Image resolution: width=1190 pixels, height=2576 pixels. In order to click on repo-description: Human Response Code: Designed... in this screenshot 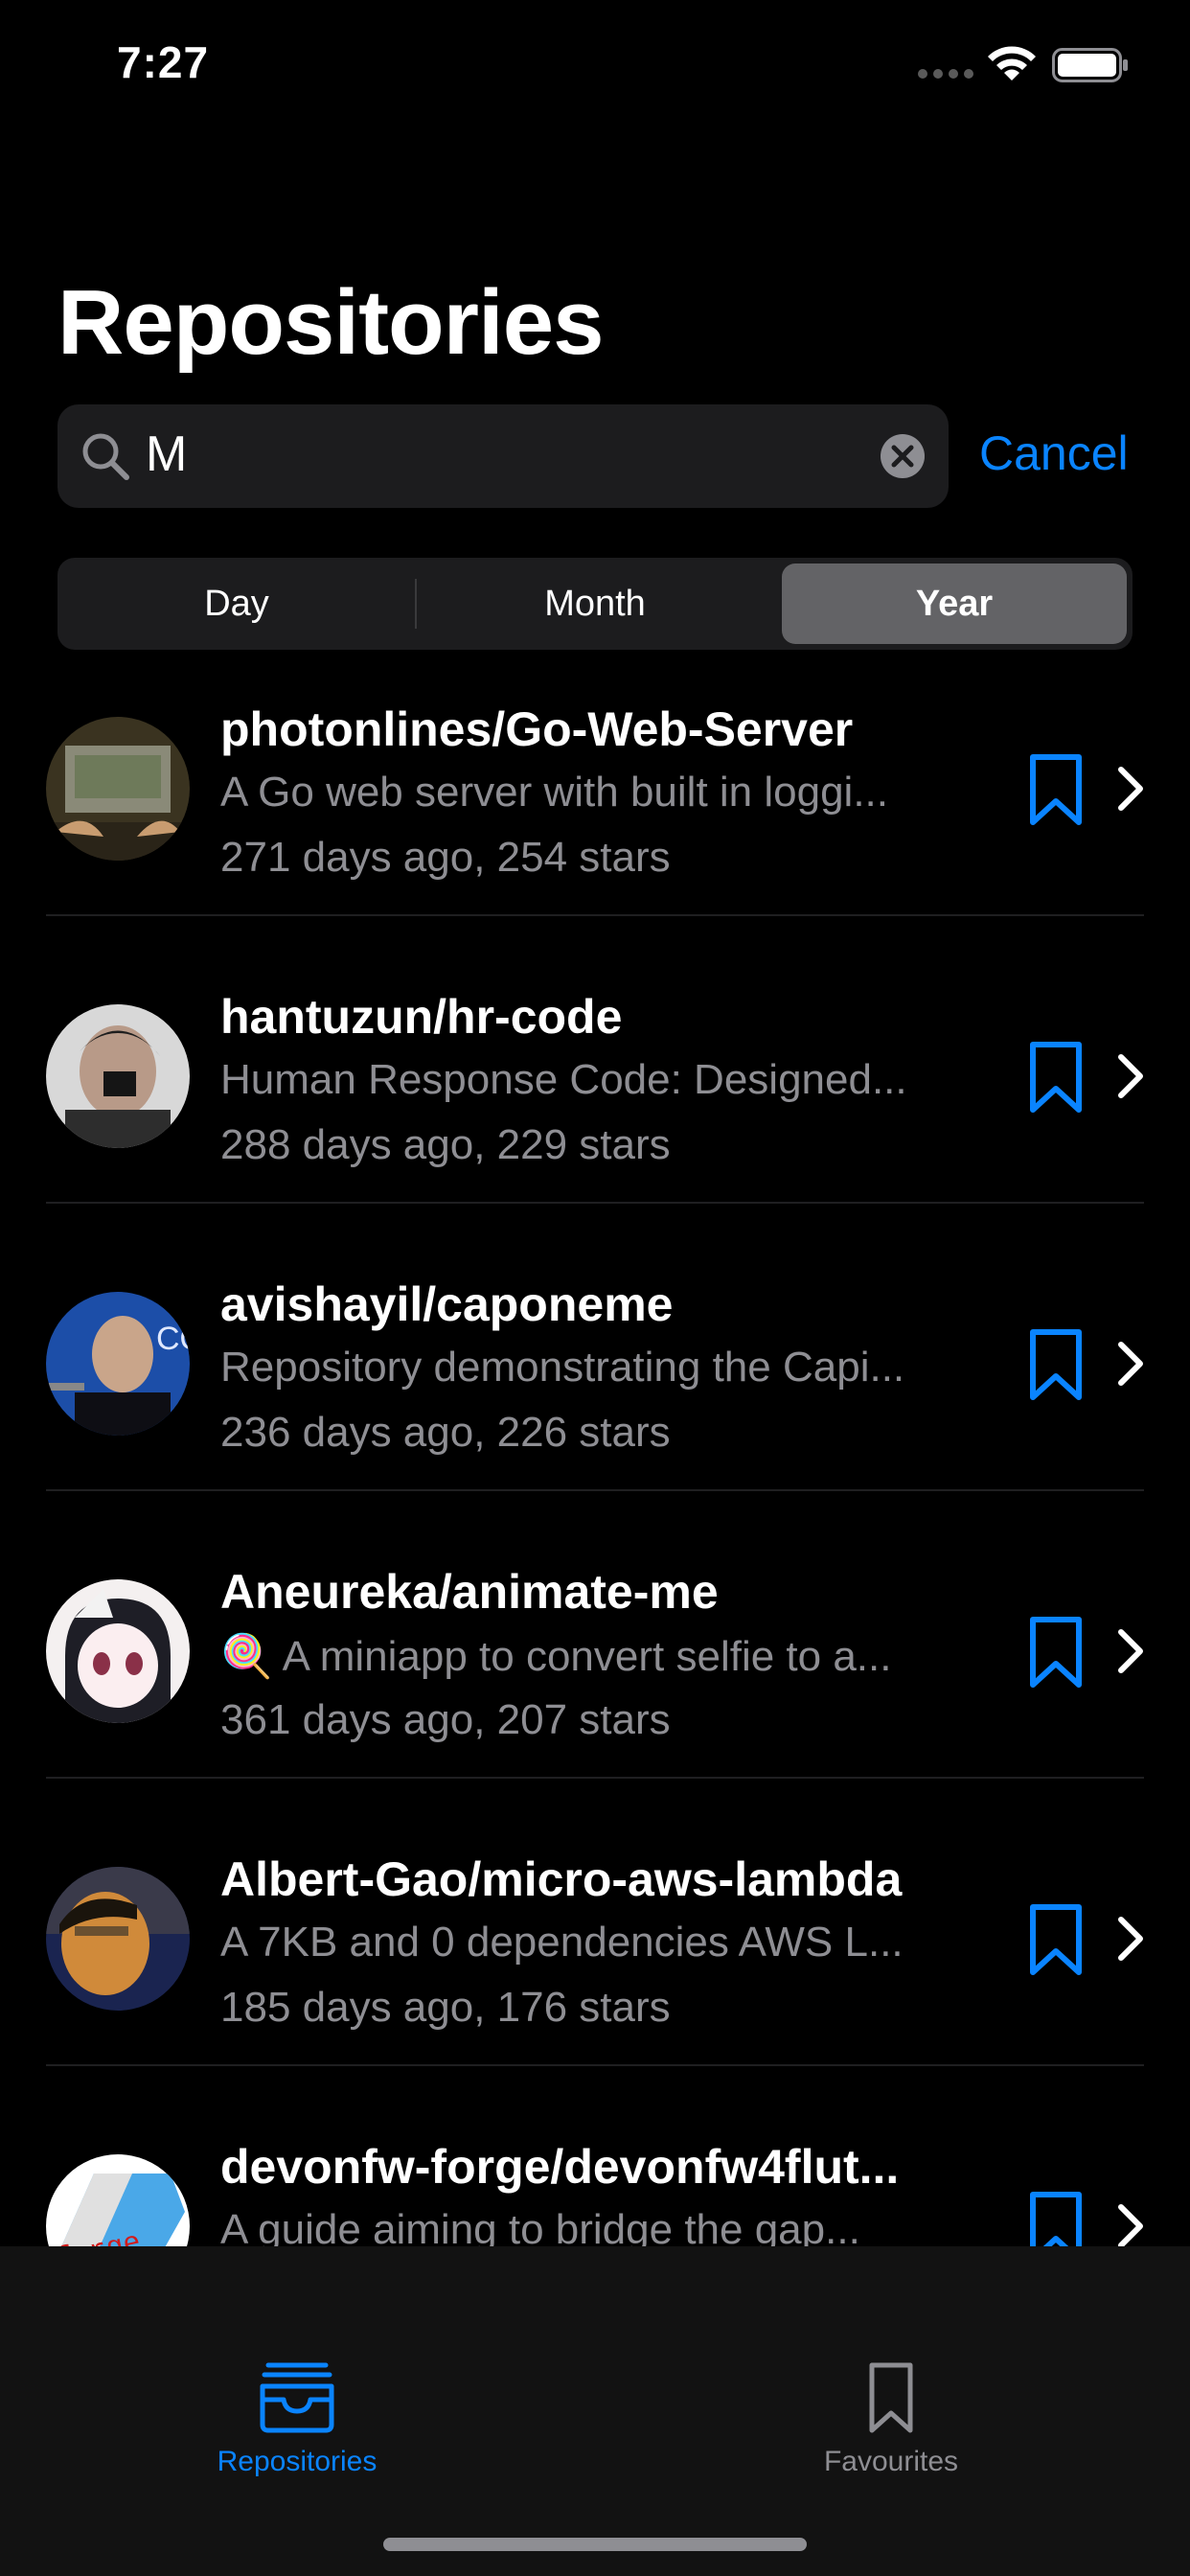, I will do `click(563, 1079)`.